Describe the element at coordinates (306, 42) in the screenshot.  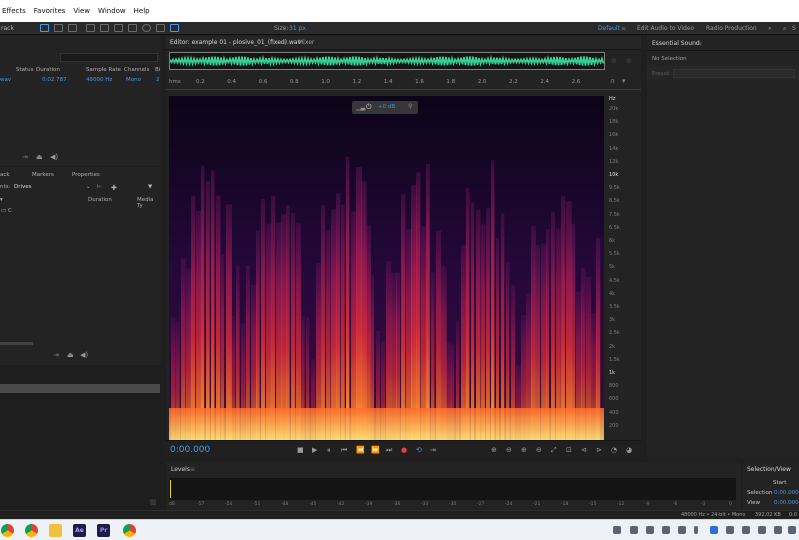
I see `tab-mixer: Mixer` at that location.